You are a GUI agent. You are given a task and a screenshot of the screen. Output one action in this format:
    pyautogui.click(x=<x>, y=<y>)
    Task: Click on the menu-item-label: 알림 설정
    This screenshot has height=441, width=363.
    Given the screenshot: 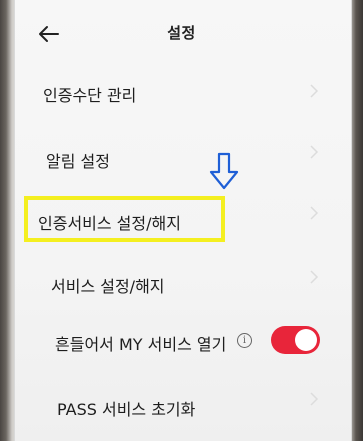 What is the action you would take?
    pyautogui.click(x=78, y=161)
    